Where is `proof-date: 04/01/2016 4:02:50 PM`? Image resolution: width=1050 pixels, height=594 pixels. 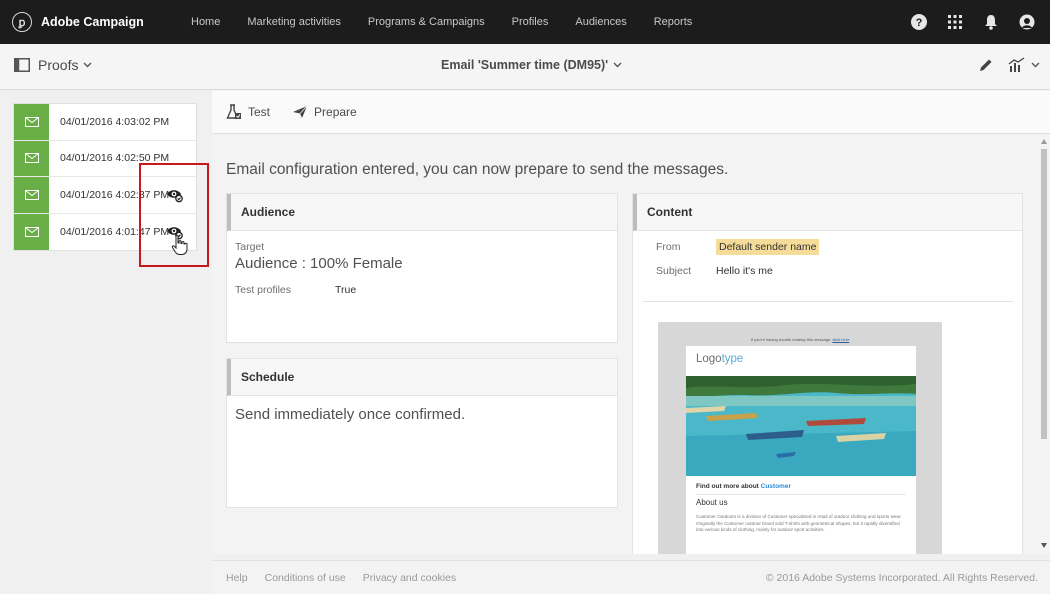
proof-date: 04/01/2016 4:02:50 PM is located at coordinates (115, 158).